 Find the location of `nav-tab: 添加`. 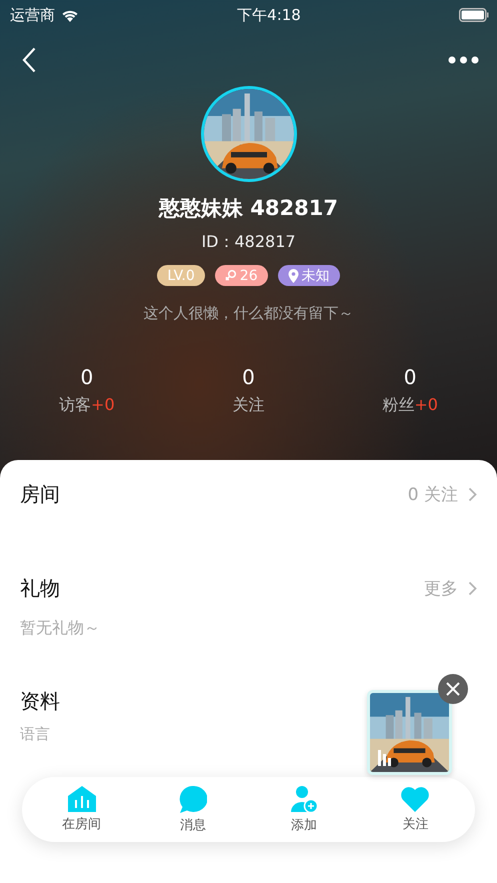

nav-tab: 添加 is located at coordinates (304, 810).